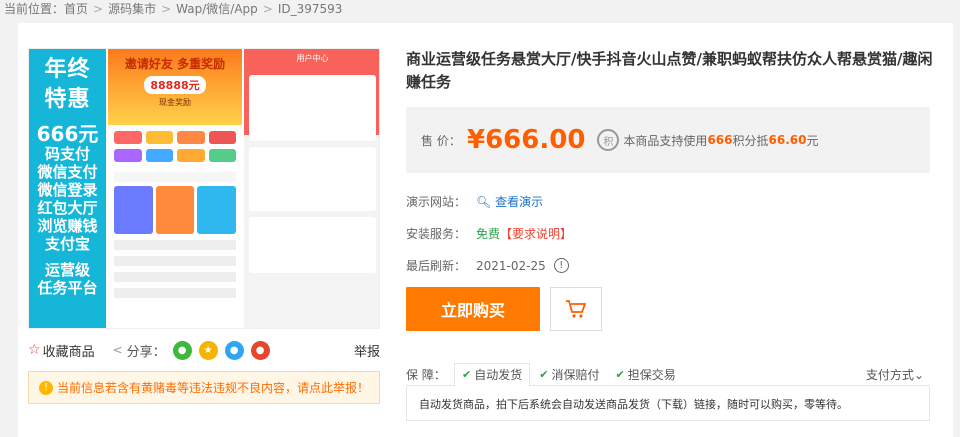  I want to click on tab-escrow: ✔ 担保交易, so click(645, 374).